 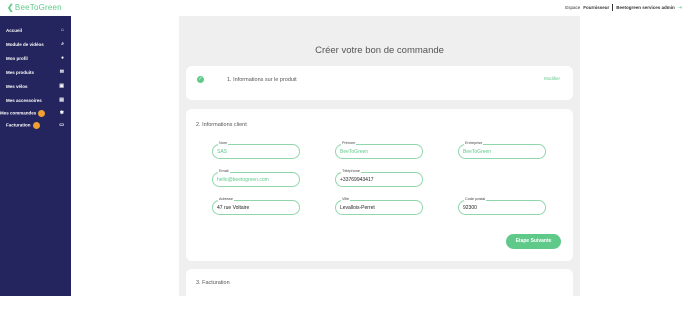 I want to click on telephone-field: Téléphone +33769943417, so click(x=379, y=178).